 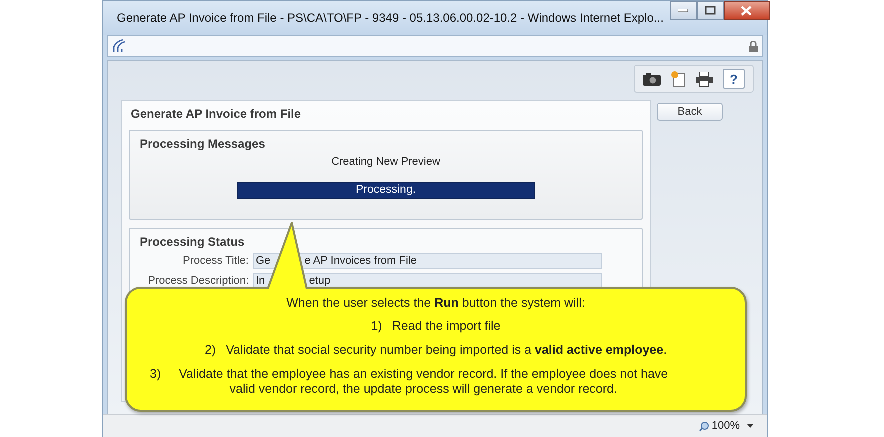 I want to click on close-icon, so click(x=746, y=11).